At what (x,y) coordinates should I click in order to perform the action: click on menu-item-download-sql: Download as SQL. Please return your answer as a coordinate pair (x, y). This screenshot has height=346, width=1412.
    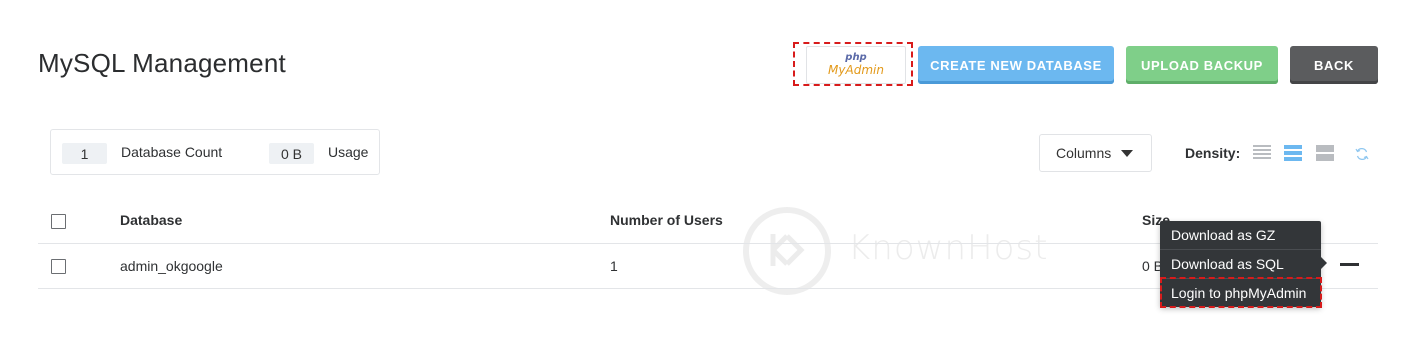
    Looking at the image, I should click on (1240, 264).